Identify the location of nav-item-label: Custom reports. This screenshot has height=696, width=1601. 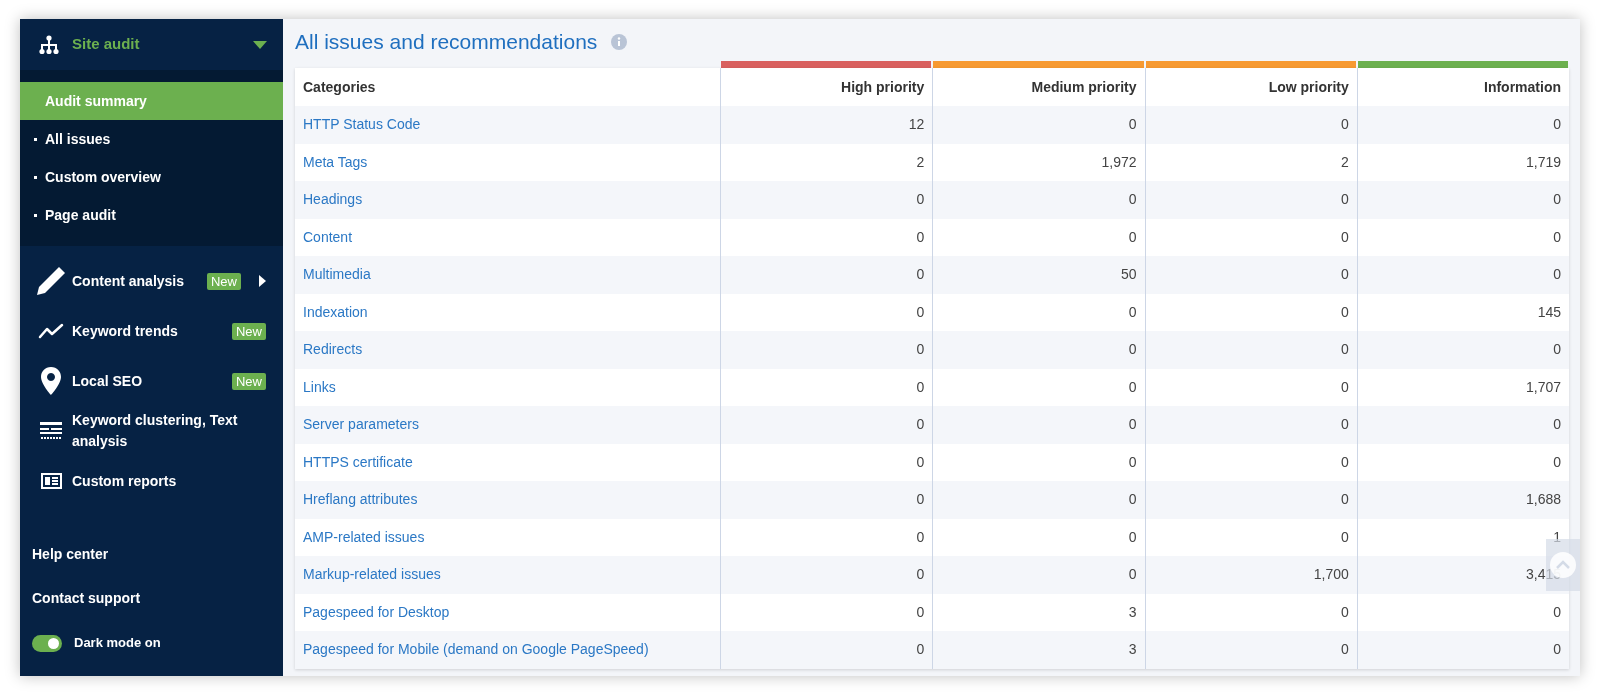
(125, 481).